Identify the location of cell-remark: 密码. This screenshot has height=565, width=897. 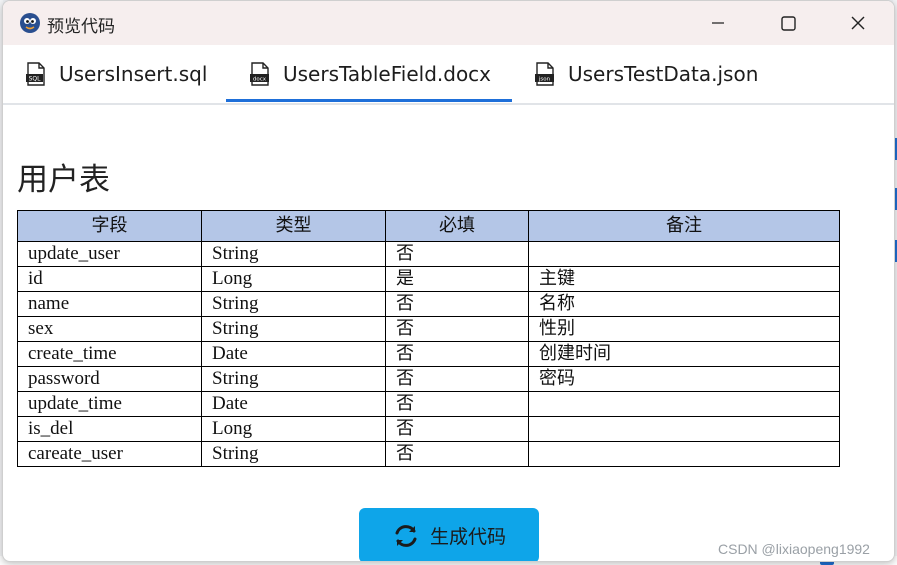
(684, 379).